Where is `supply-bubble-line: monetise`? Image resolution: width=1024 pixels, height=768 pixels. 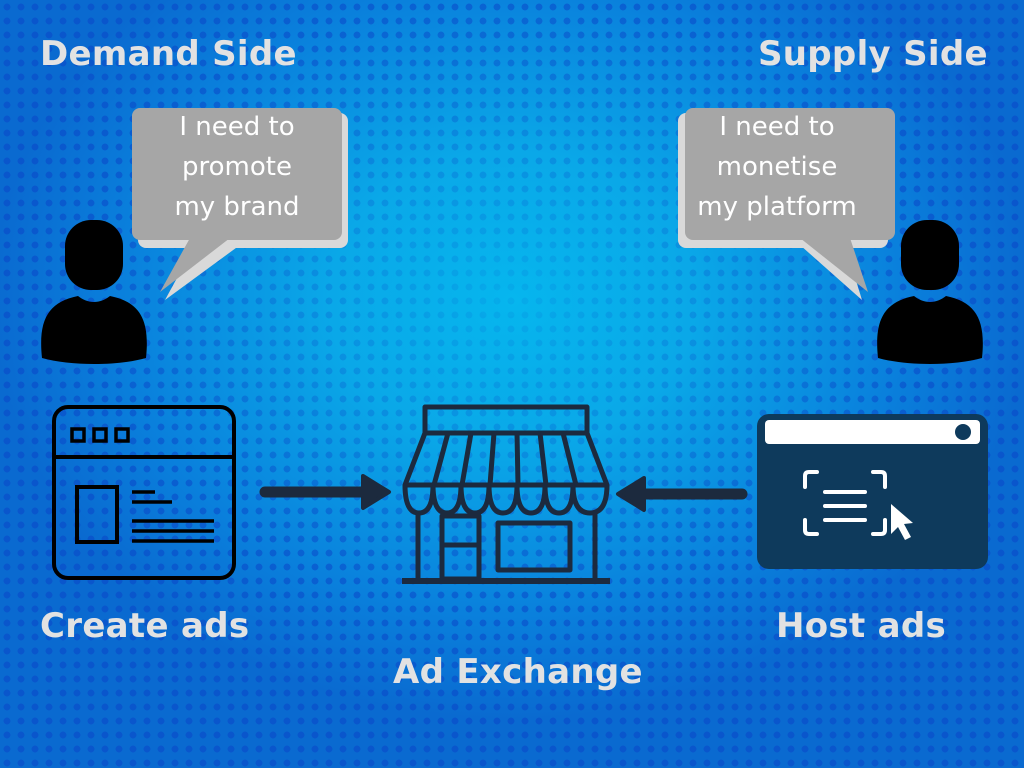 supply-bubble-line: monetise is located at coordinates (777, 167).